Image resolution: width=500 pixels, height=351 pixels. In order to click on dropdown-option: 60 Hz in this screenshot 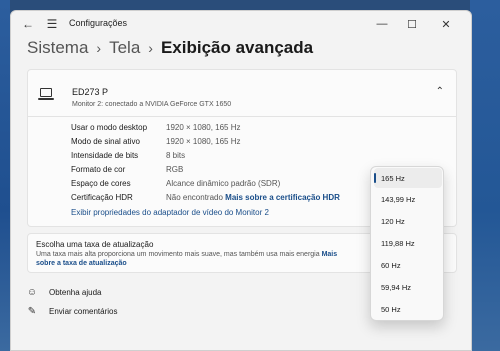, I will do `click(407, 265)`.